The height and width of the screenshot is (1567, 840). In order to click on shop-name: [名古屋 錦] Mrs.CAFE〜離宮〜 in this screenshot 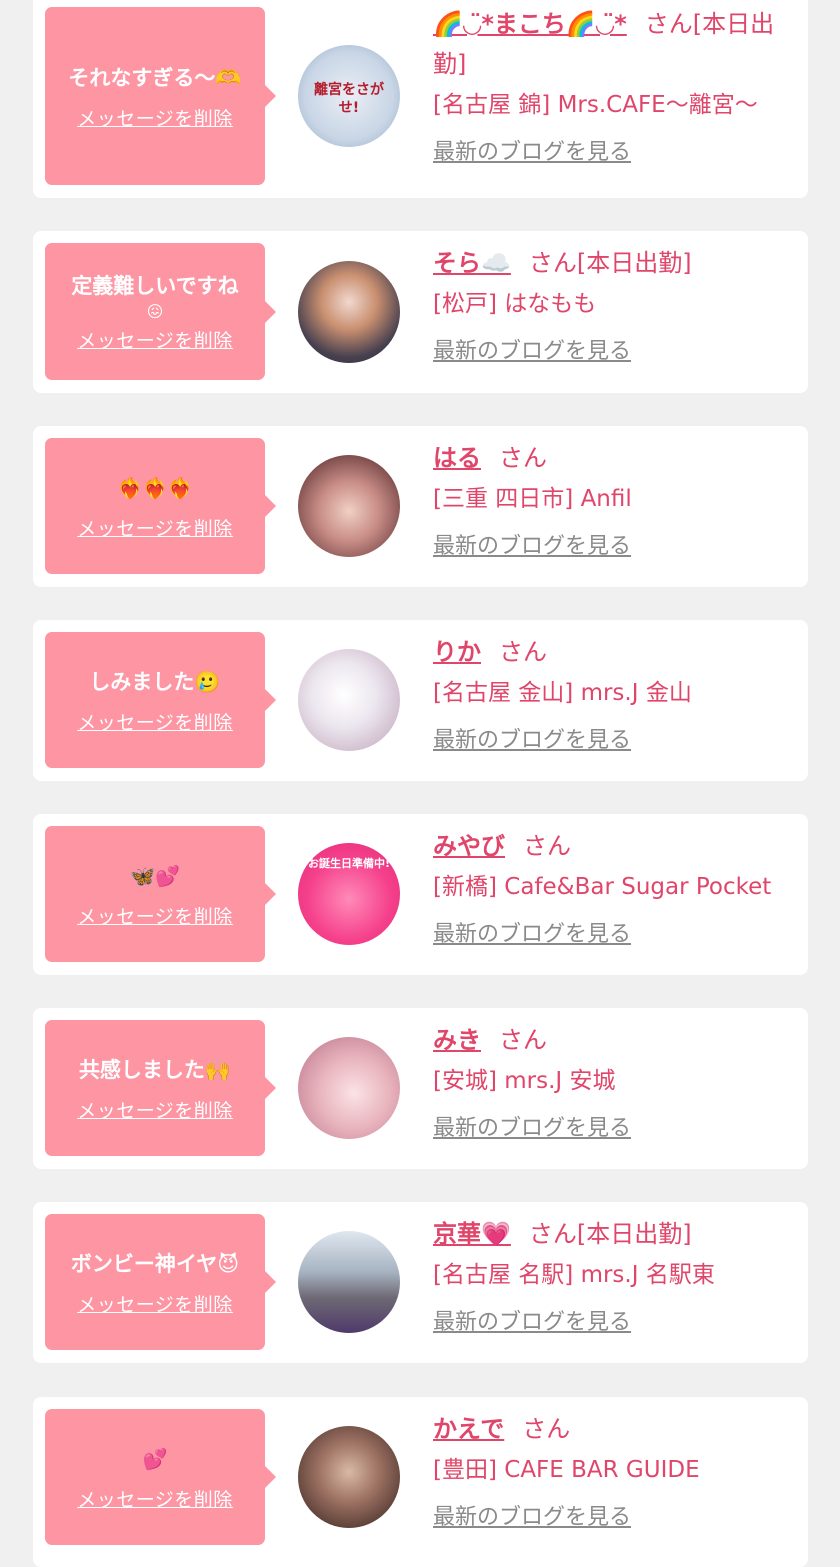, I will do `click(595, 105)`.